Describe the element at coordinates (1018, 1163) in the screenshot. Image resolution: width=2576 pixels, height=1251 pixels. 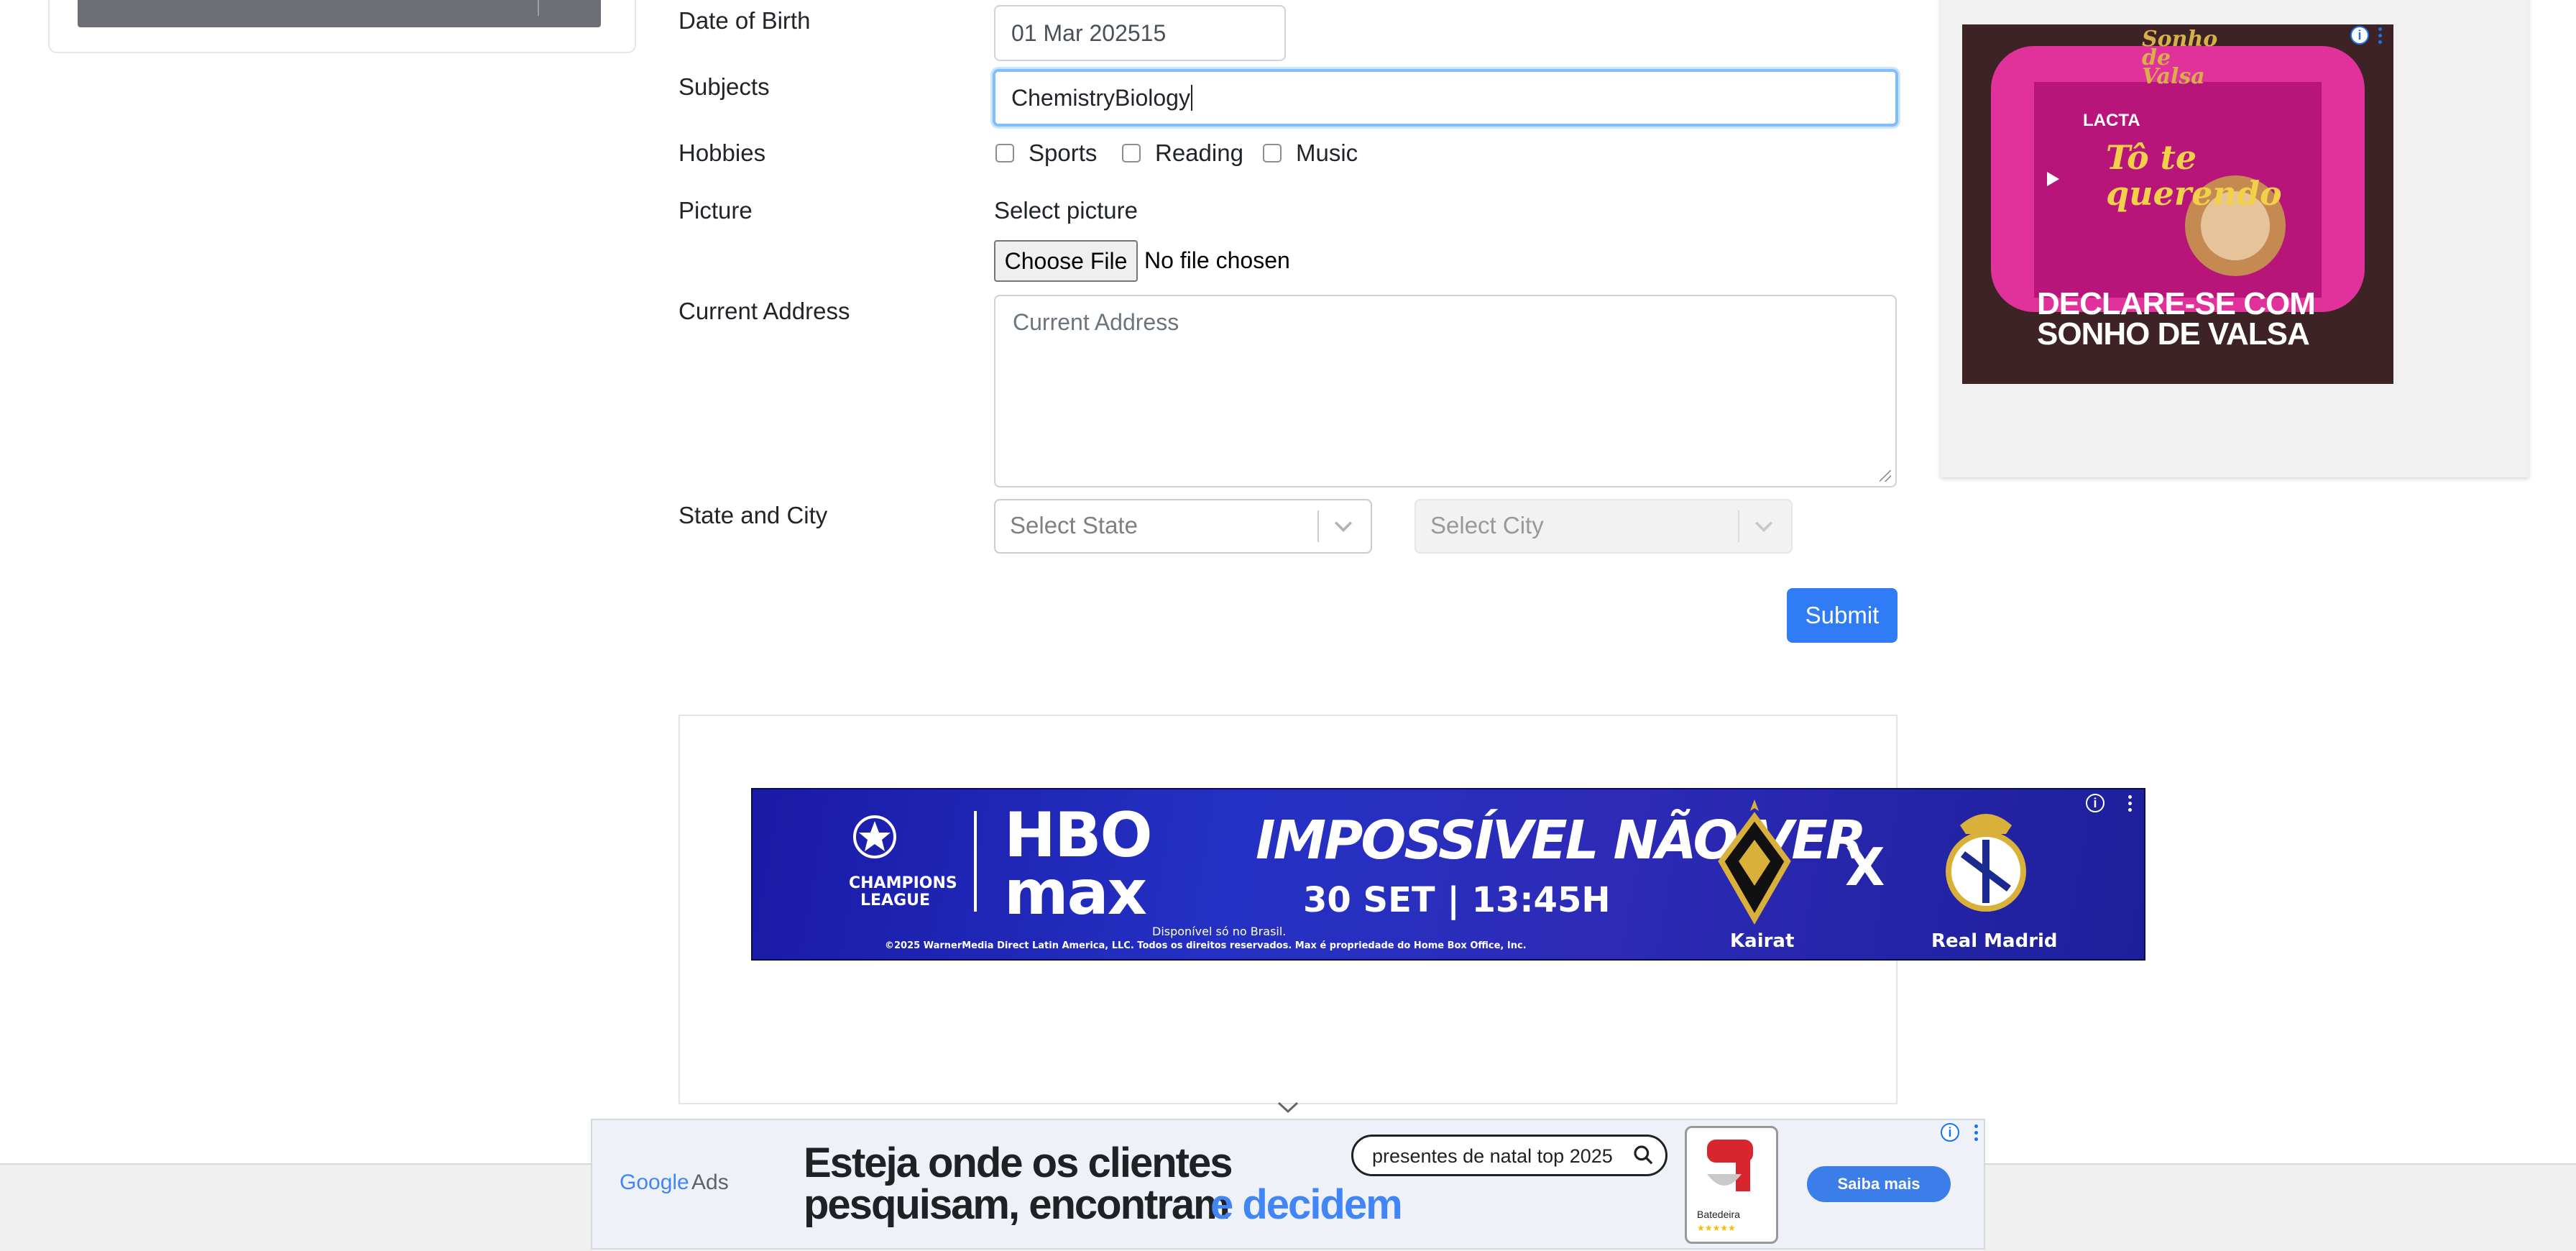
I see `google-headline1: Esteja onde os clientes` at that location.